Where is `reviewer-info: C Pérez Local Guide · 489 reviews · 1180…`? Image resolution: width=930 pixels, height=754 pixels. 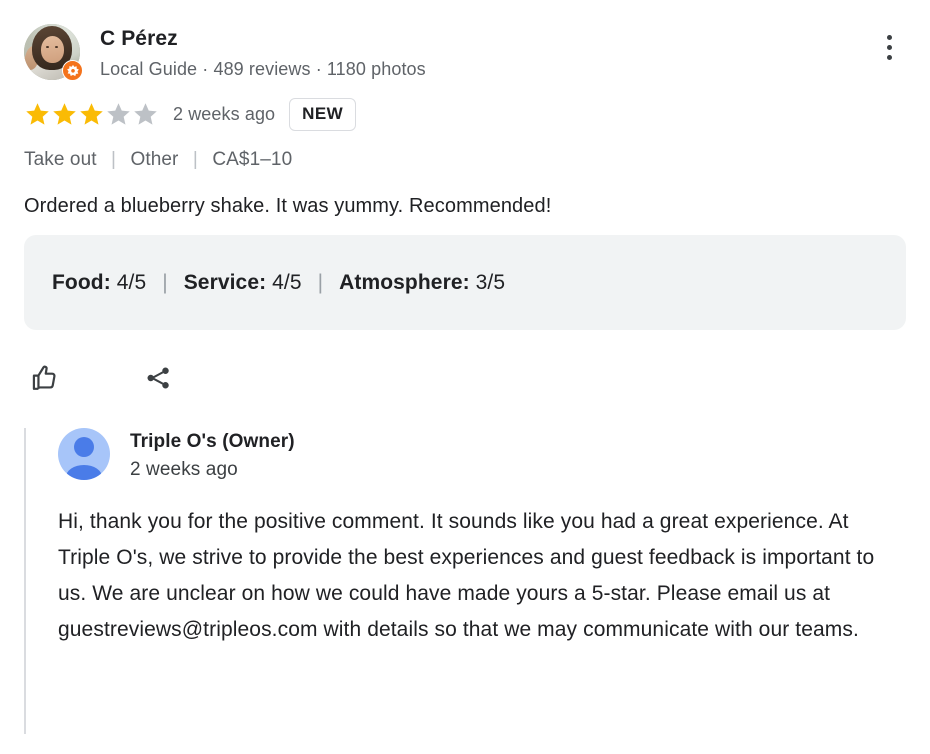 reviewer-info: C Pérez Local Guide · 489 reviews · 1180… is located at coordinates (503, 52).